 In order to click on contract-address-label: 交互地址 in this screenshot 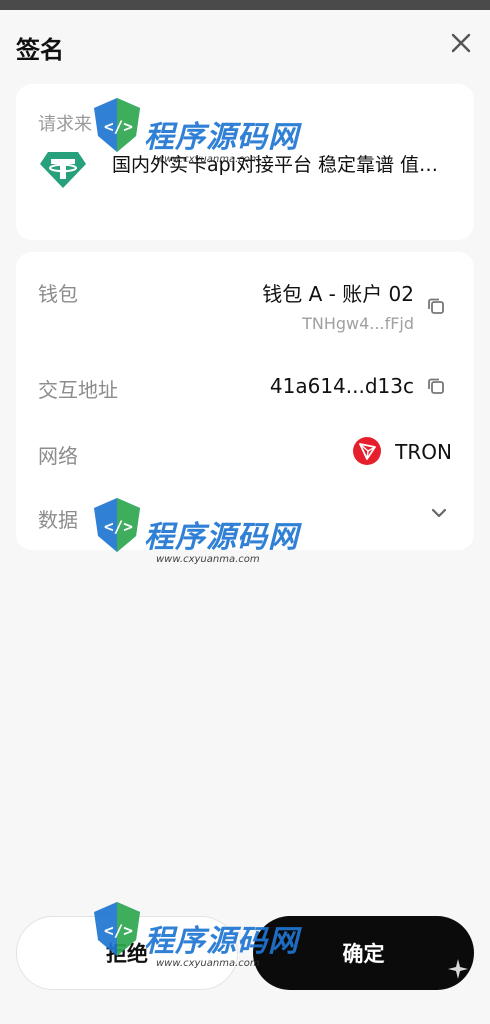, I will do `click(78, 390)`.